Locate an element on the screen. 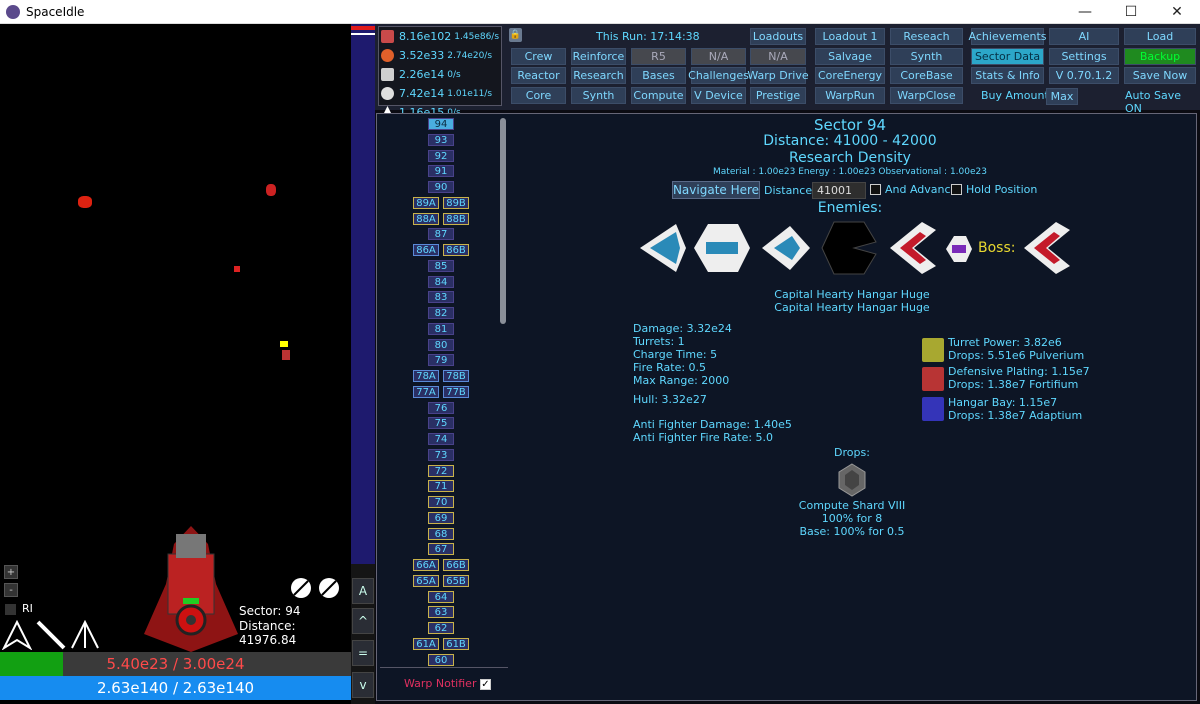  save-now-button: Save Now is located at coordinates (1160, 75).